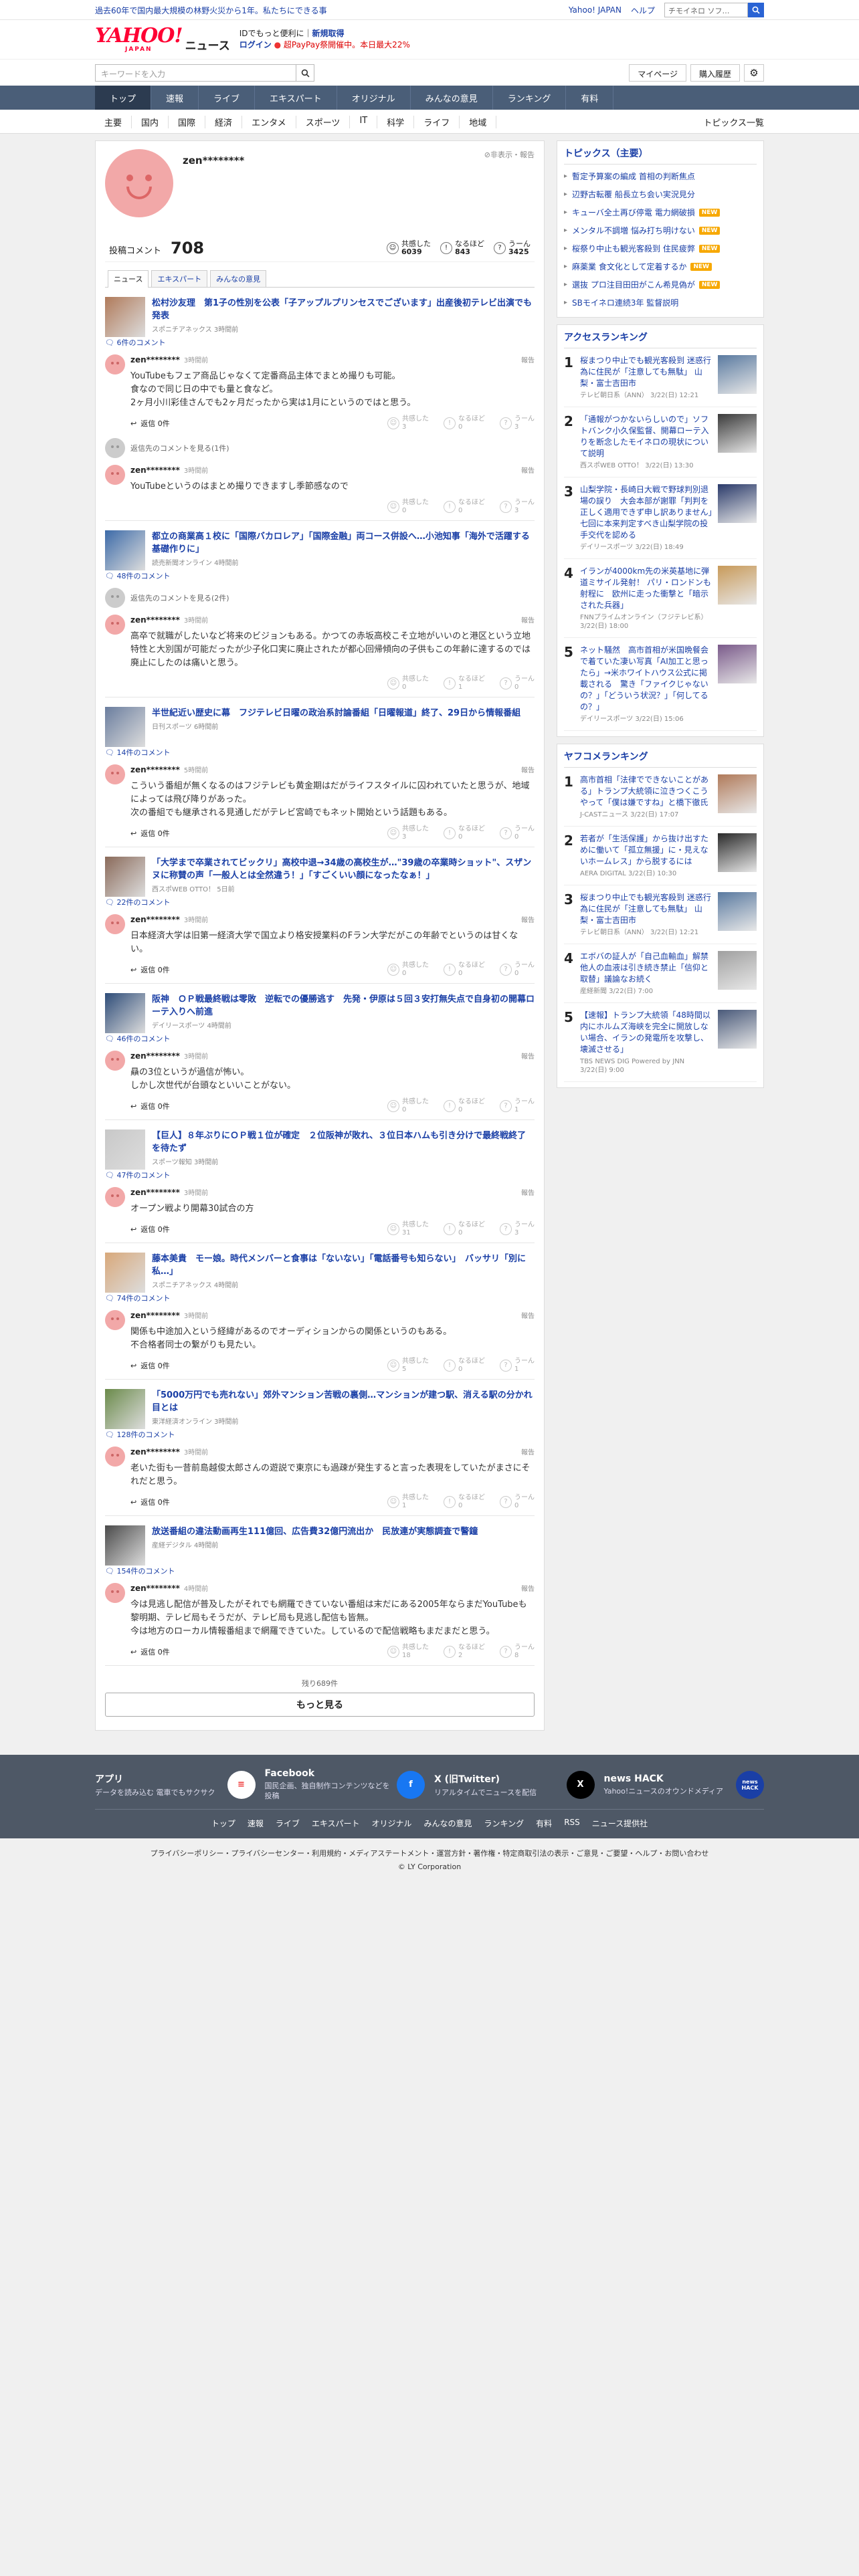 The height and width of the screenshot is (2576, 859). What do you see at coordinates (135, 342) in the screenshot?
I see `comment-count-link: 🗨 6件のコメント` at bounding box center [135, 342].